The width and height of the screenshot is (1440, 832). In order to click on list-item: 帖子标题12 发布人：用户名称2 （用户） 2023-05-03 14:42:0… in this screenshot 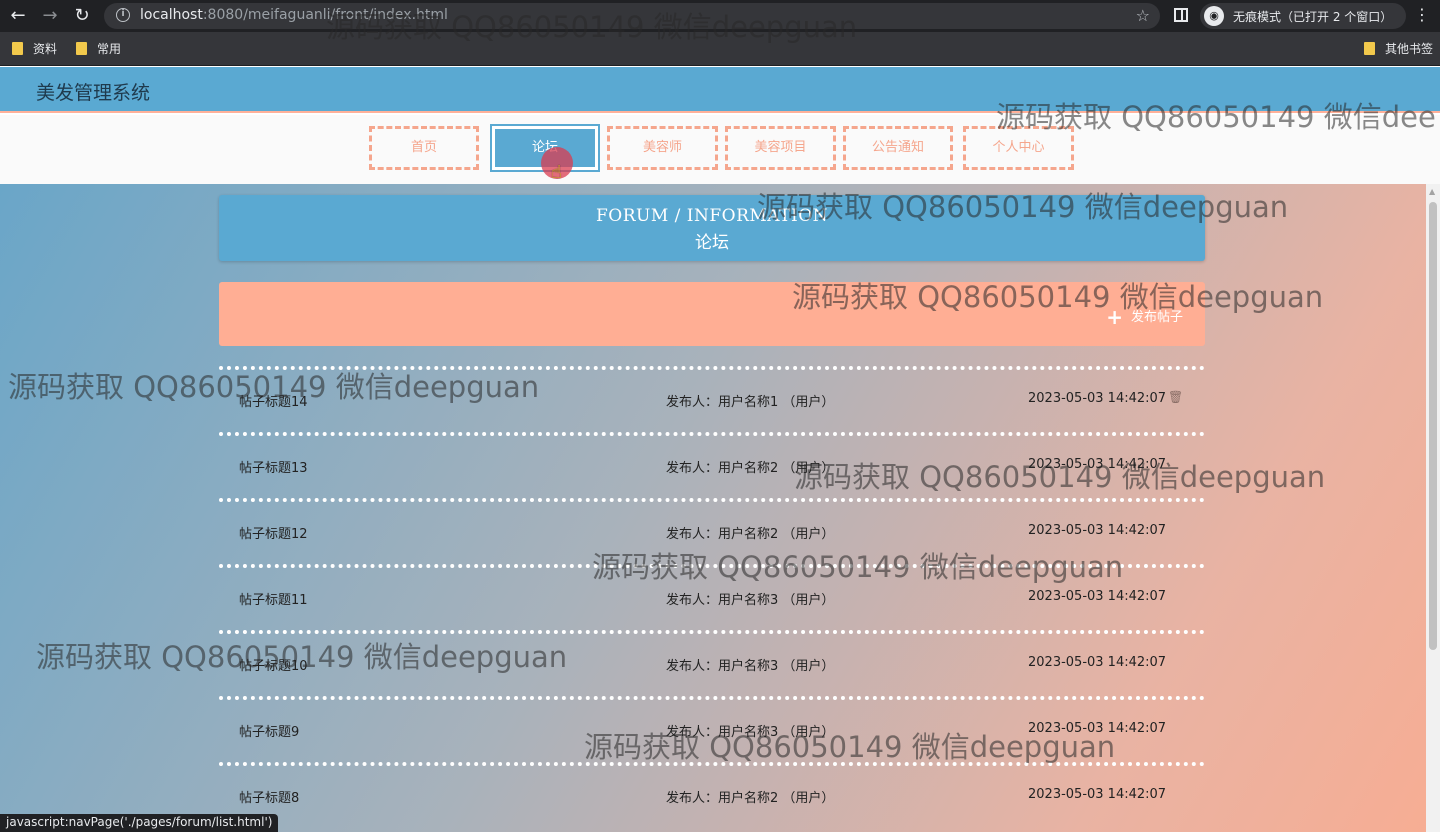, I will do `click(712, 531)`.